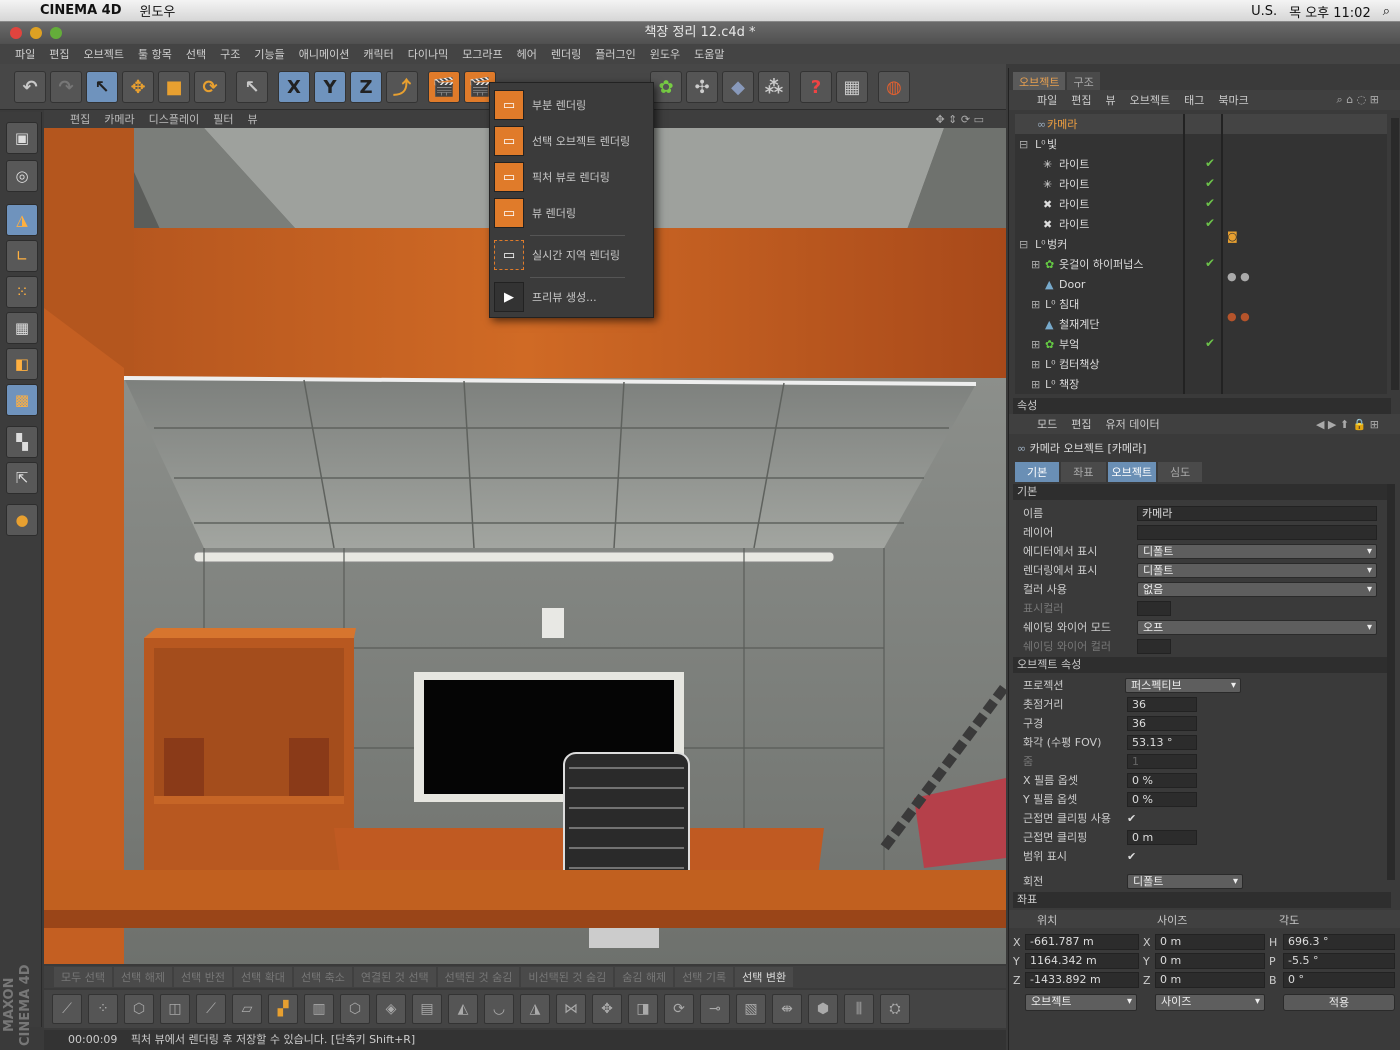 The height and width of the screenshot is (1050, 1400). What do you see at coordinates (1081, 424) in the screenshot?
I see `attr-menu-edit: 편집` at bounding box center [1081, 424].